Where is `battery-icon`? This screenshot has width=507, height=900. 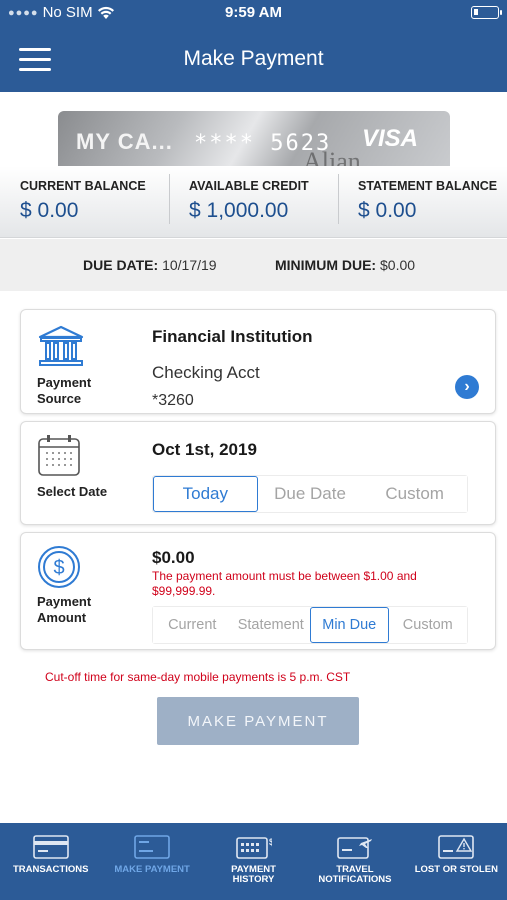 battery-icon is located at coordinates (486, 12).